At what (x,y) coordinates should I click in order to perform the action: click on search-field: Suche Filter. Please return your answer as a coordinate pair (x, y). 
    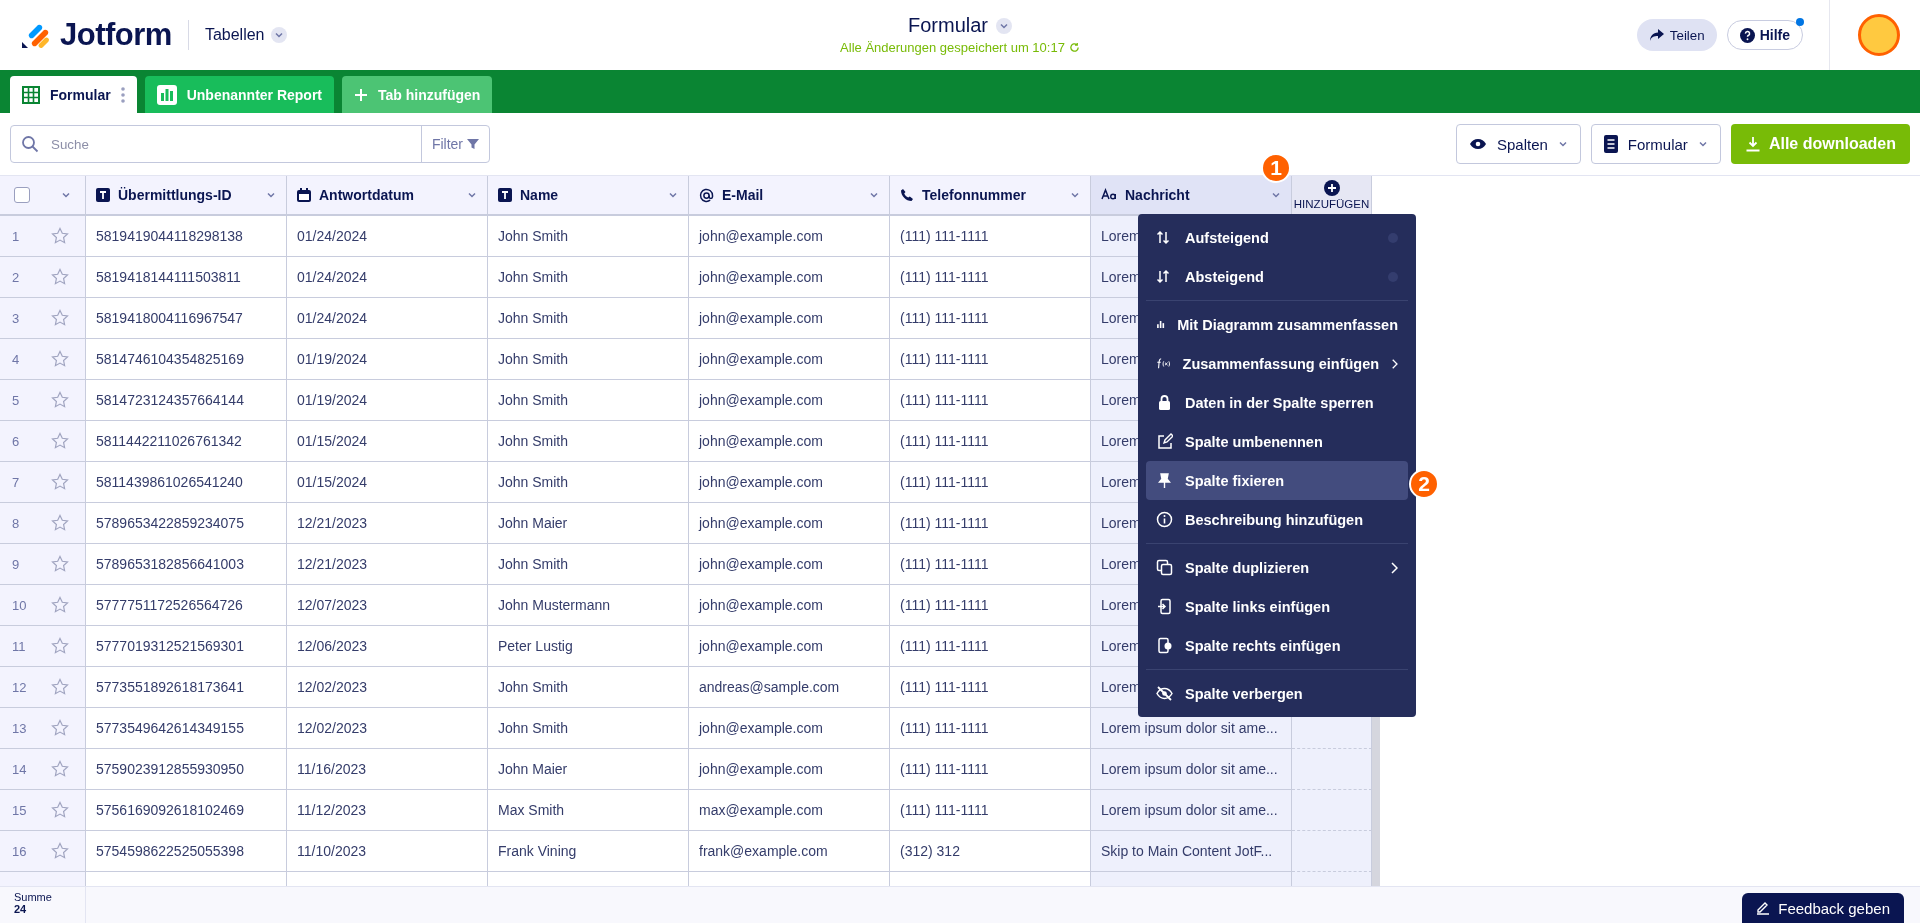
    Looking at the image, I should click on (250, 144).